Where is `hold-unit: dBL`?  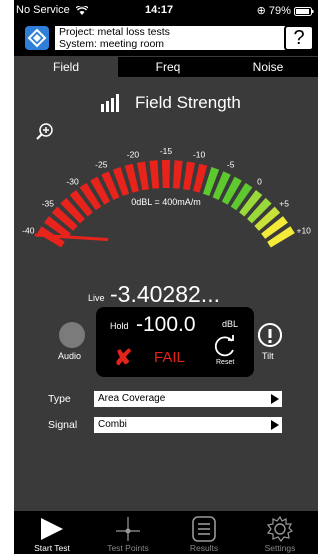
hold-unit: dBL is located at coordinates (230, 324).